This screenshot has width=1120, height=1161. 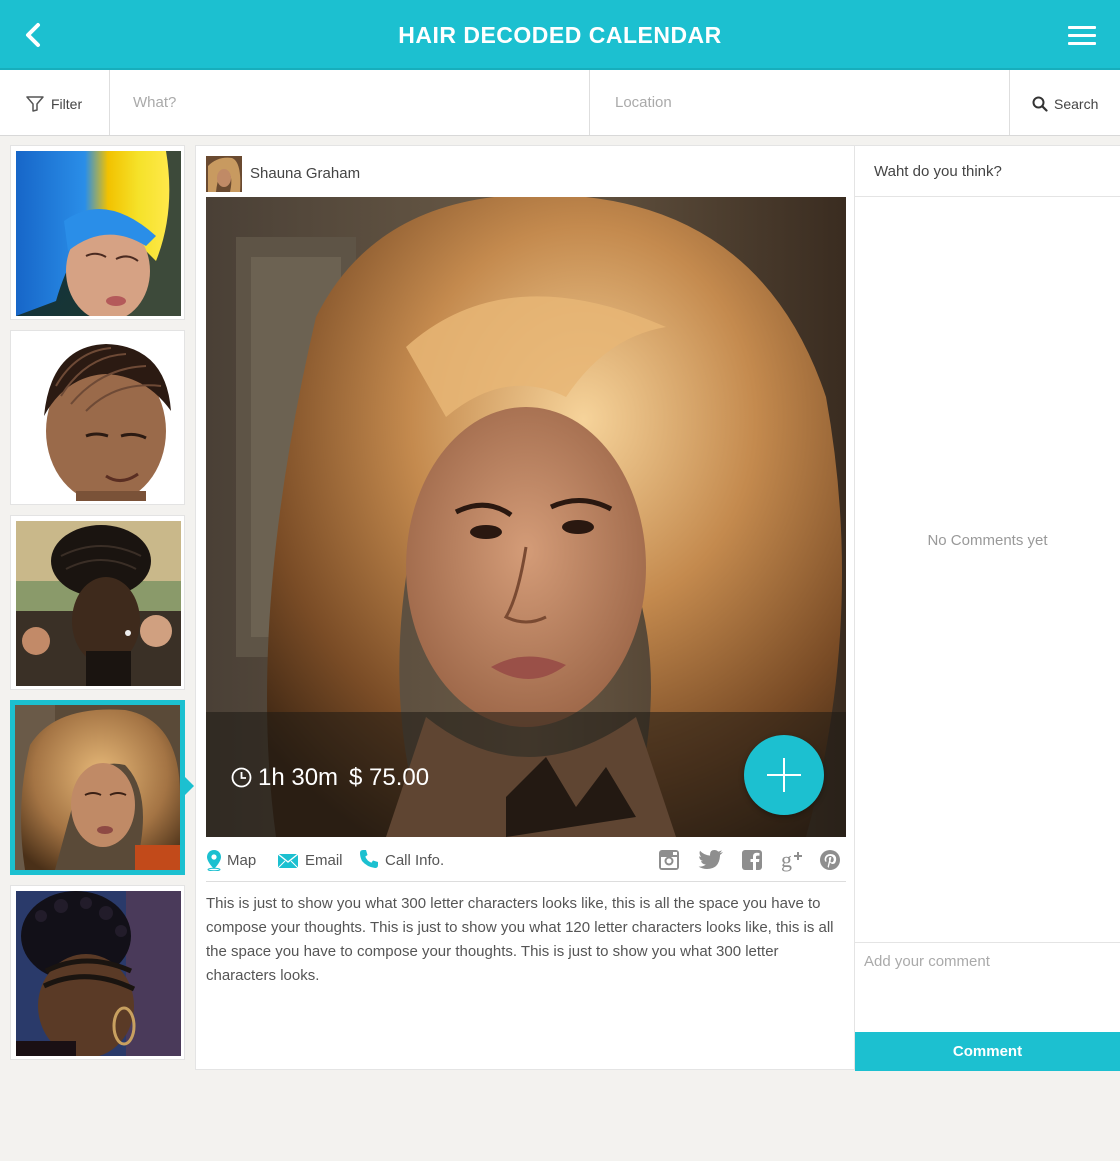 I want to click on phone-icon, so click(x=369, y=859).